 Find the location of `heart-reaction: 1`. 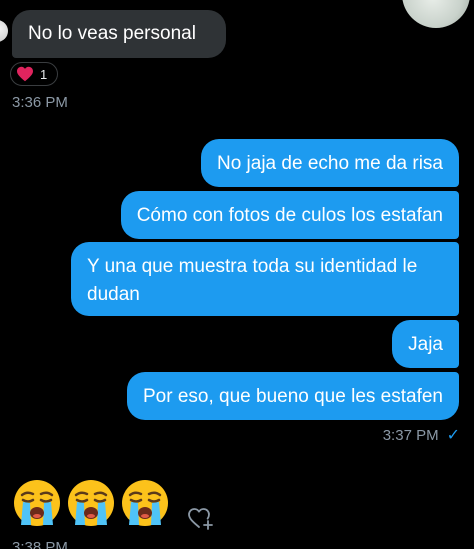

heart-reaction: 1 is located at coordinates (34, 74).